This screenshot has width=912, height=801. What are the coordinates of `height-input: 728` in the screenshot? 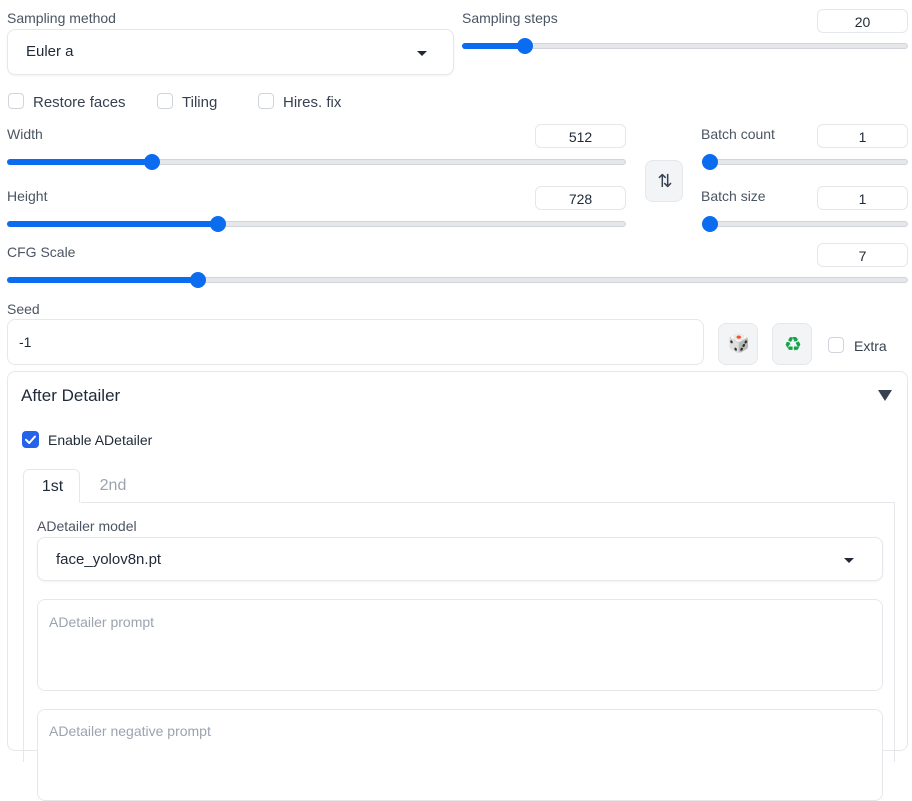 It's located at (580, 198).